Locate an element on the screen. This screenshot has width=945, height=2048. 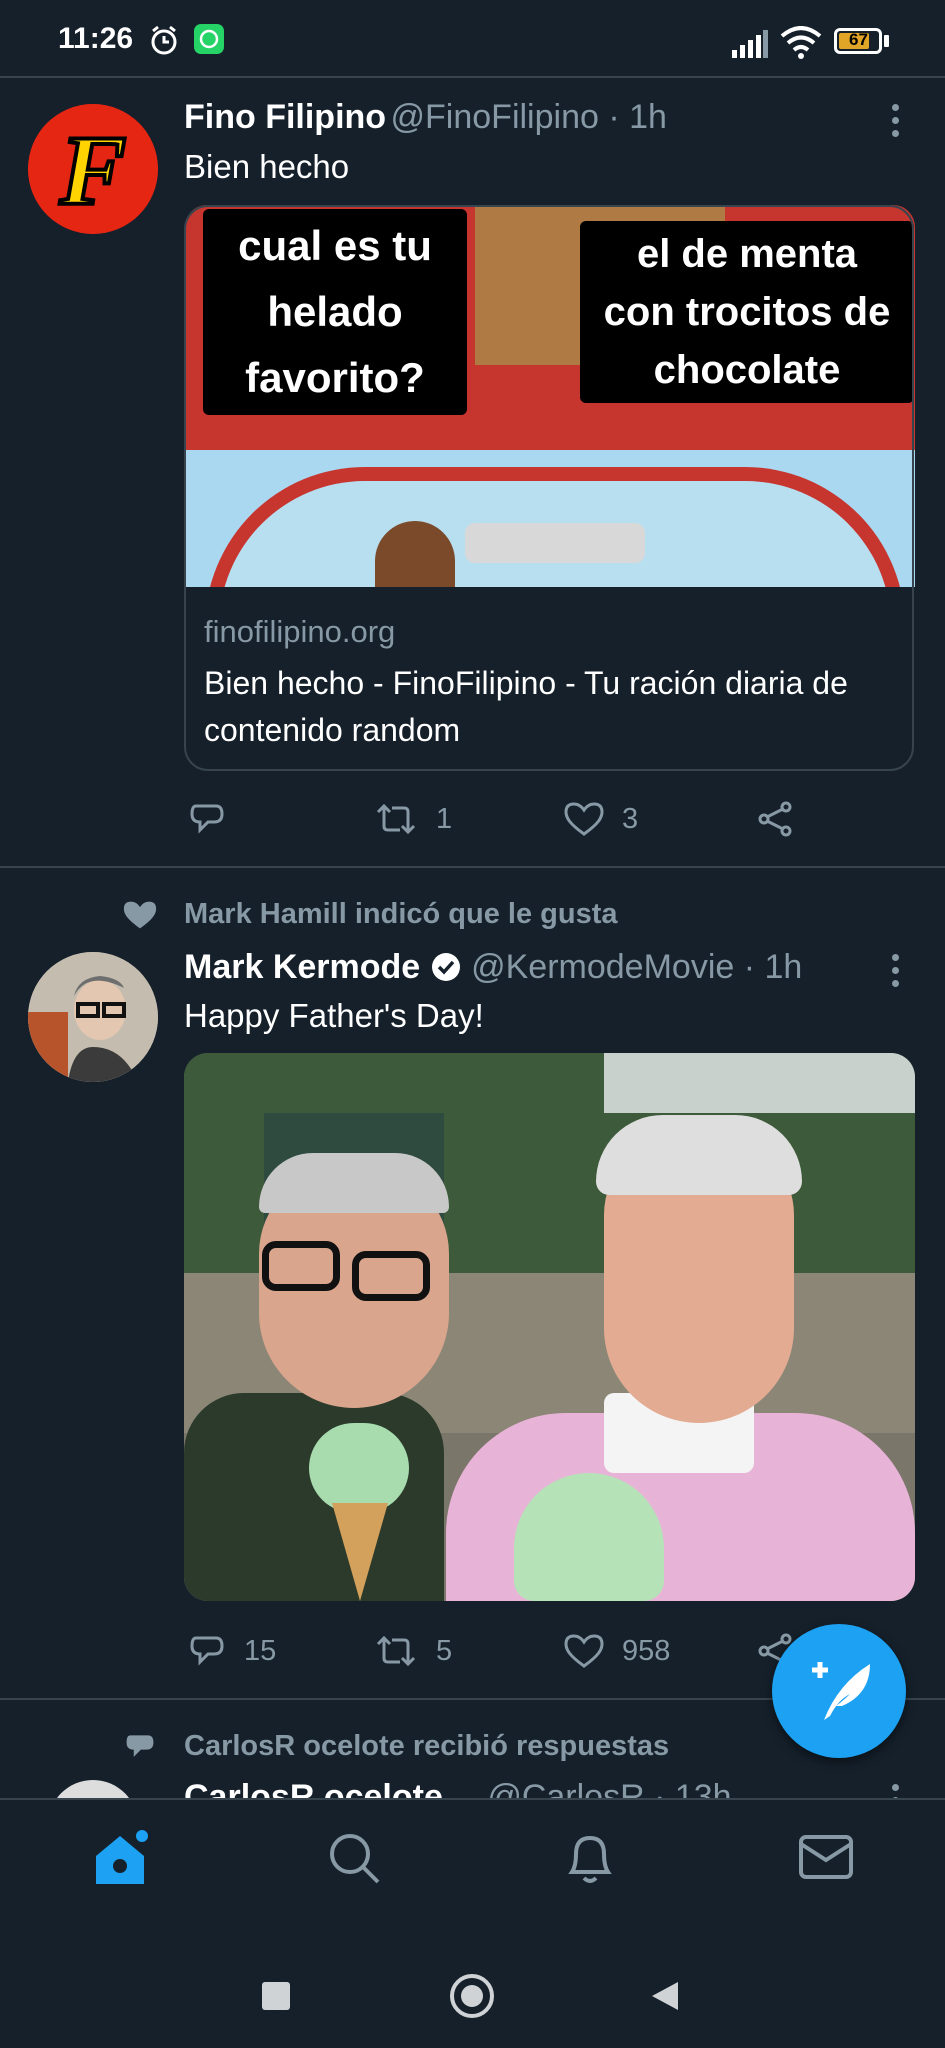
avatar: F is located at coordinates (93, 169).